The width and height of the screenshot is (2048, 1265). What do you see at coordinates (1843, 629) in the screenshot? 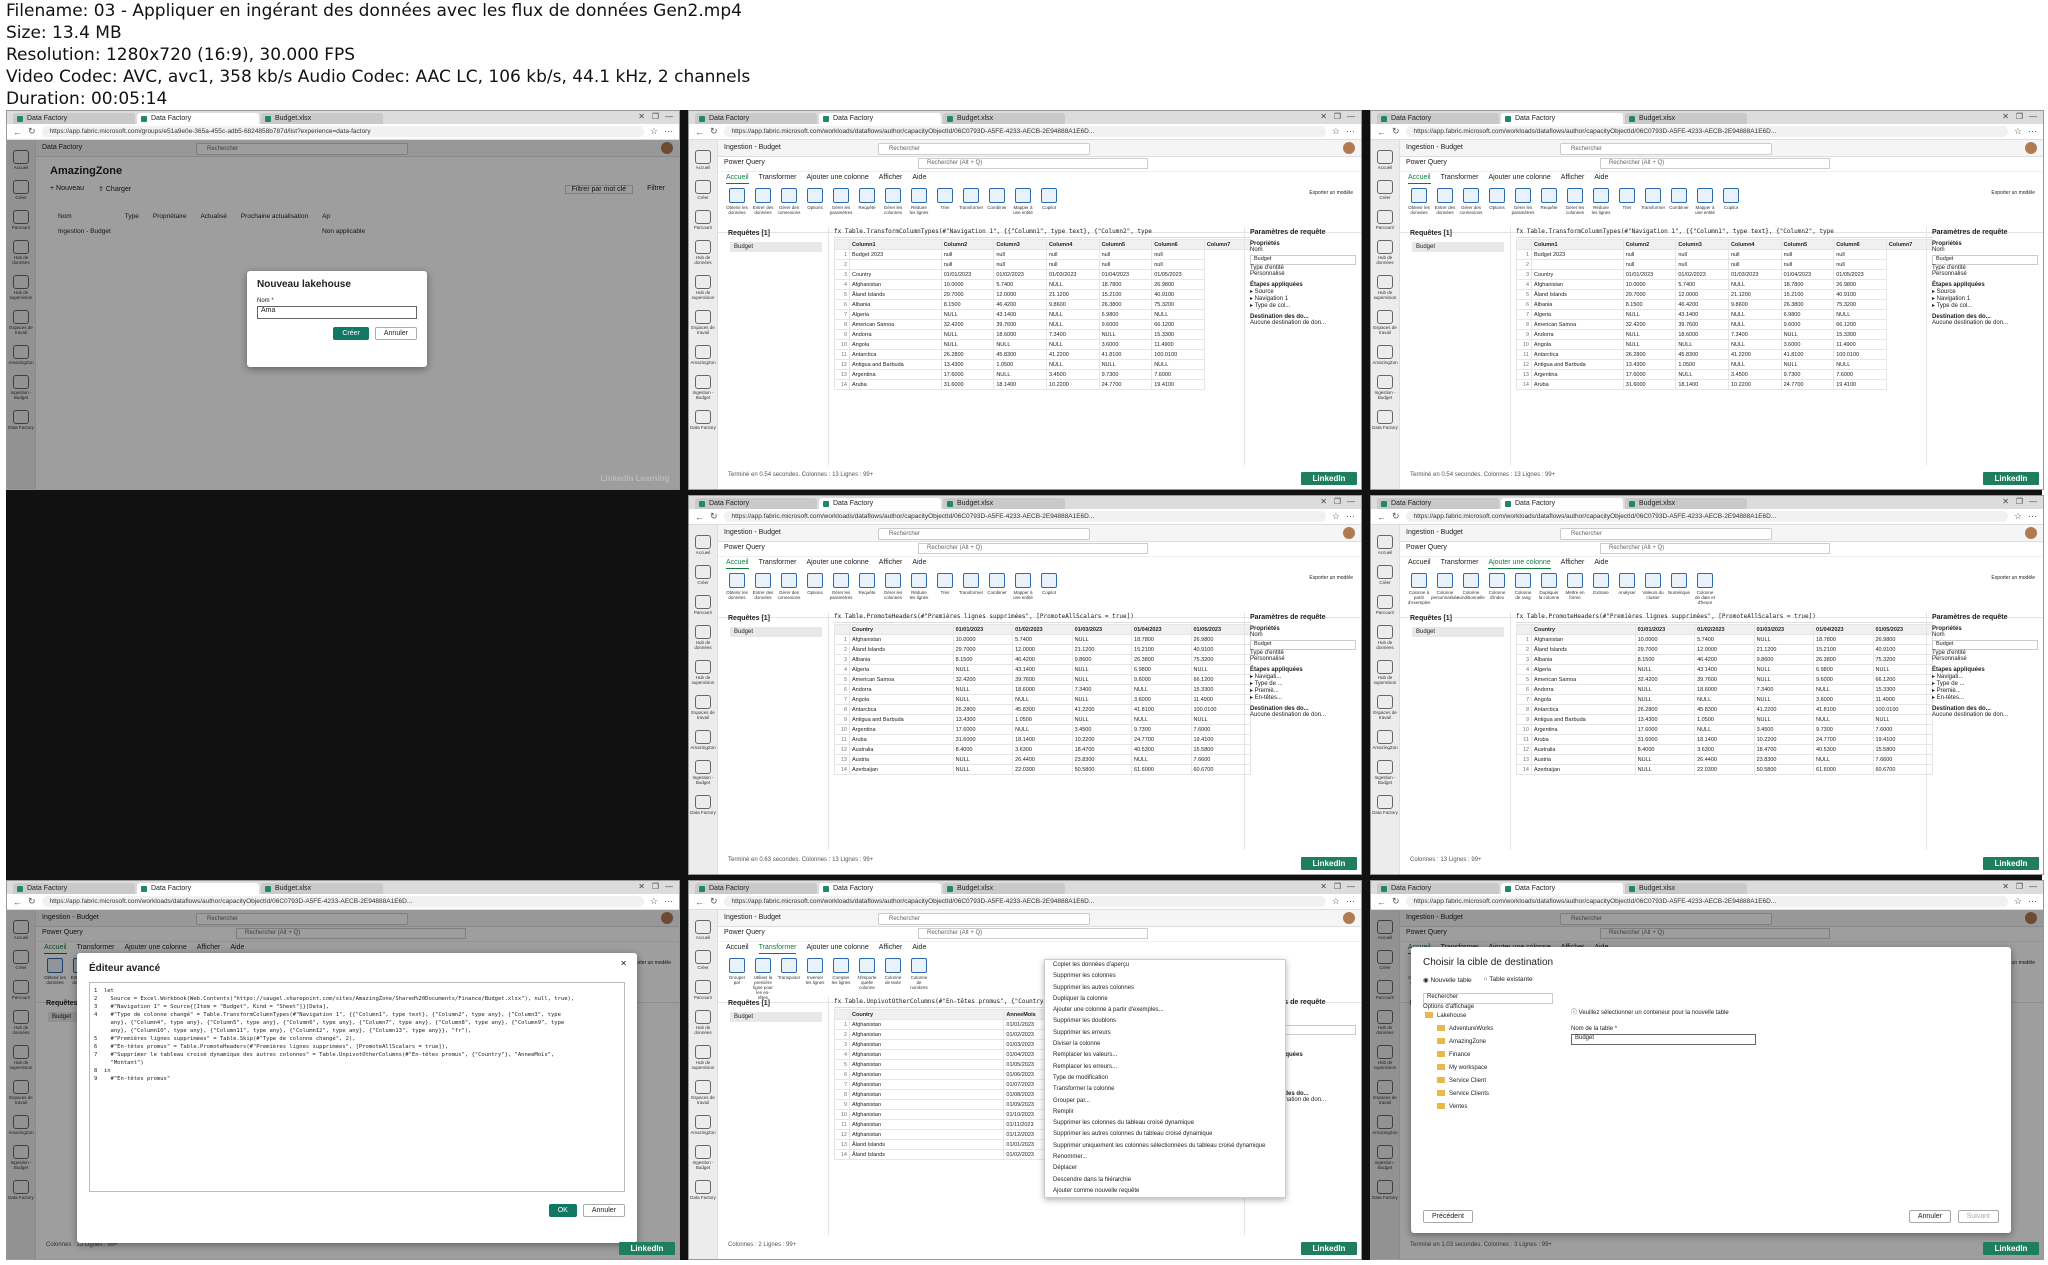
I see `column-header: 01/04/2023` at bounding box center [1843, 629].